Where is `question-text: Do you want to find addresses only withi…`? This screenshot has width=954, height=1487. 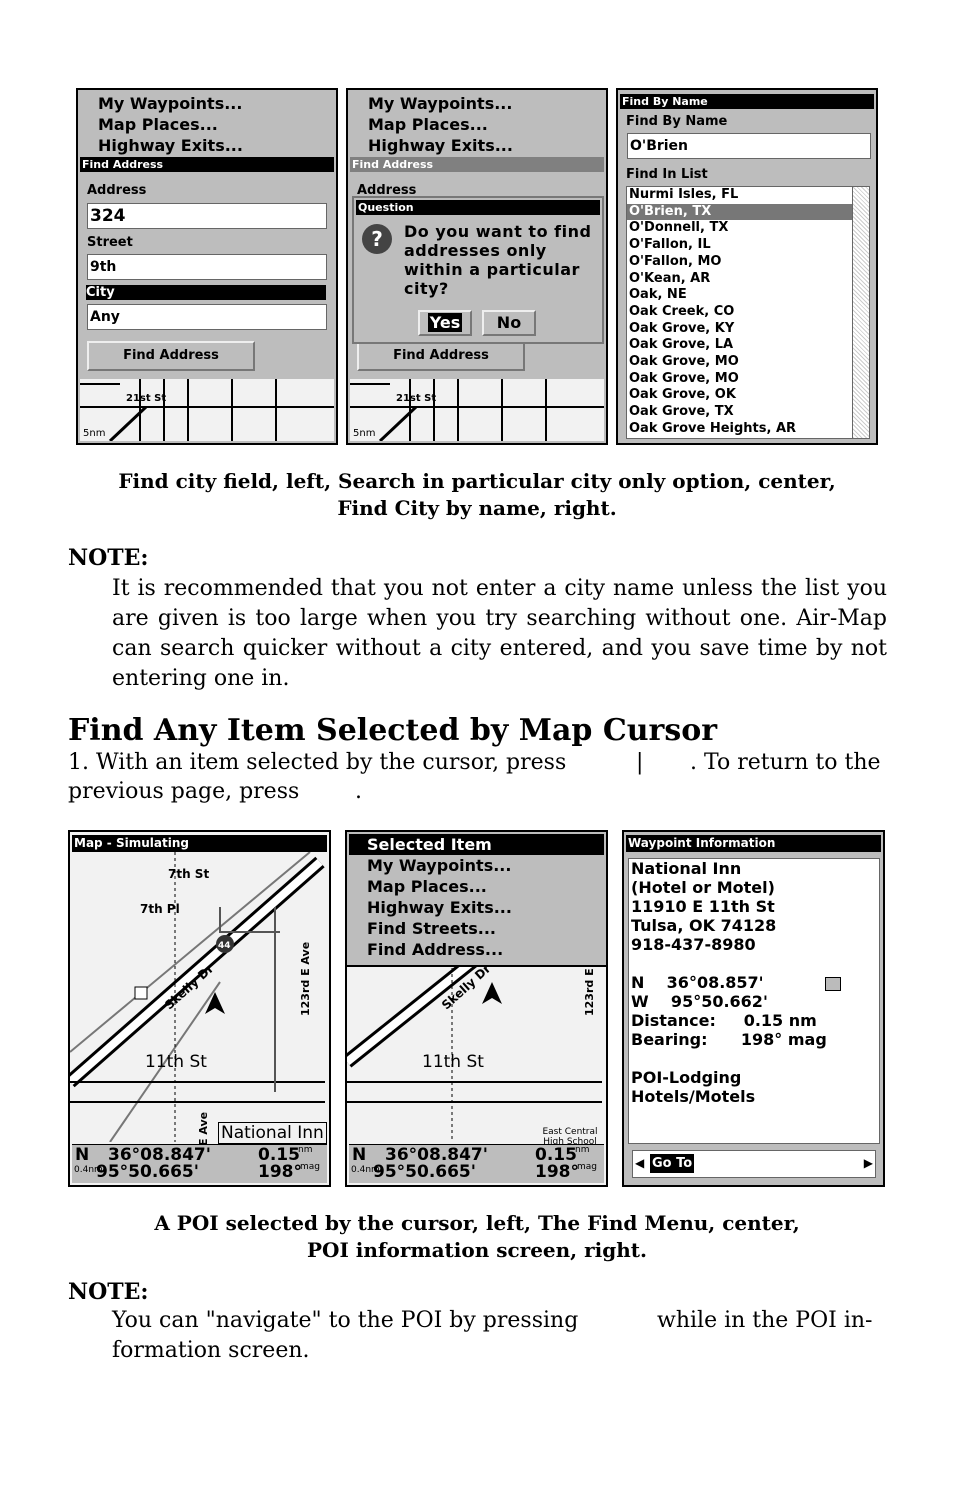
question-text: Do you want to find addresses only withi… is located at coordinates (498, 260).